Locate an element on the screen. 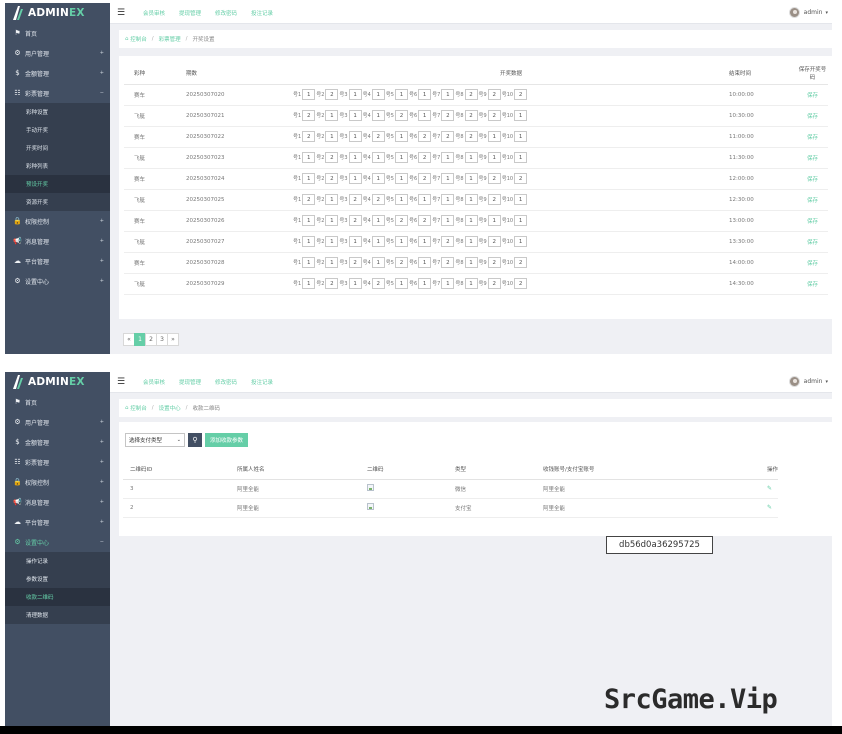 The image size is (842, 734). home-icon: ⌂ is located at coordinates (127, 408).